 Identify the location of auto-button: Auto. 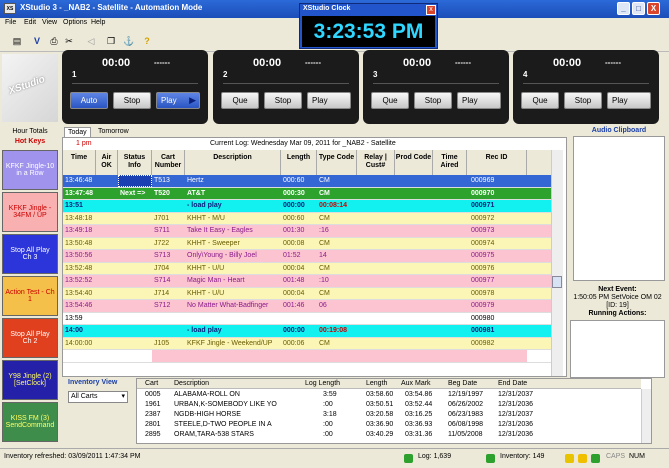
(89, 100).